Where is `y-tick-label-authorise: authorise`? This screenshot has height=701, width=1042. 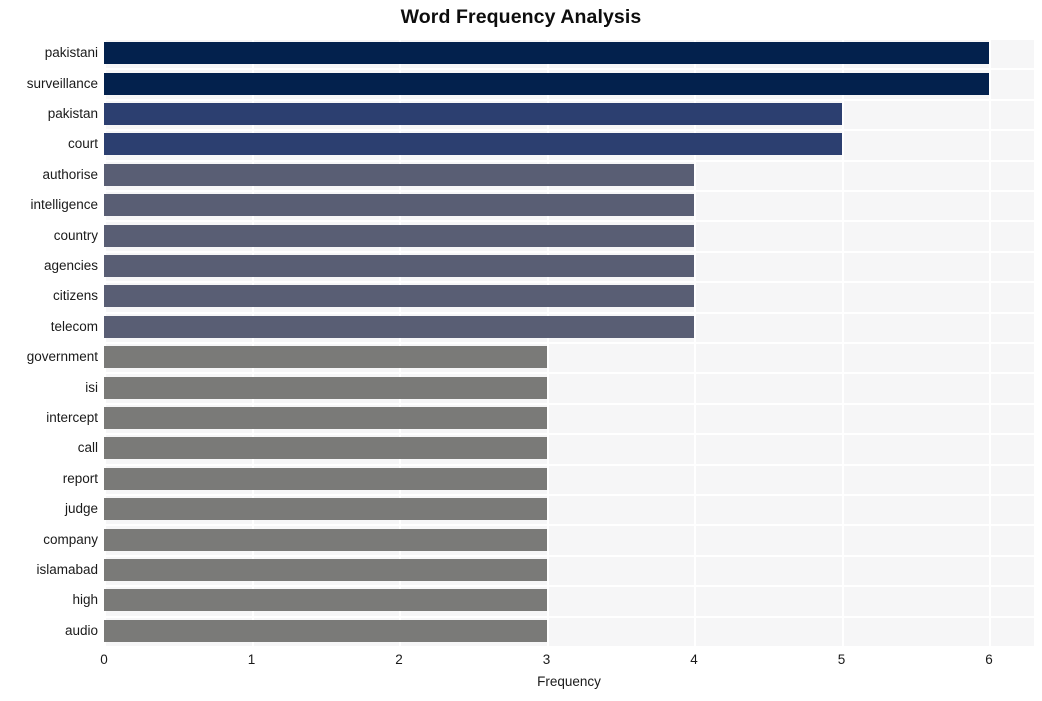
y-tick-label-authorise: authorise is located at coordinates (70, 174).